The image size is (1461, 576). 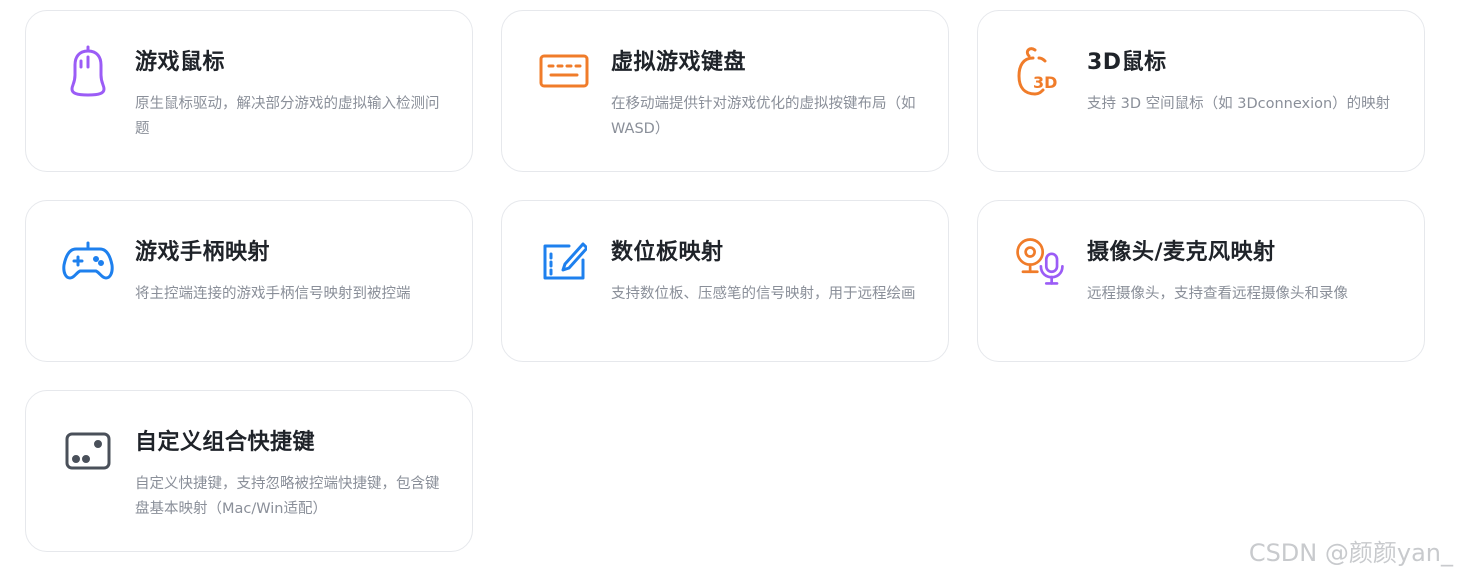 What do you see at coordinates (763, 116) in the screenshot?
I see `card-description: 在移动端提供针对游戏优化的虚拟按键布局（如WASD）` at bounding box center [763, 116].